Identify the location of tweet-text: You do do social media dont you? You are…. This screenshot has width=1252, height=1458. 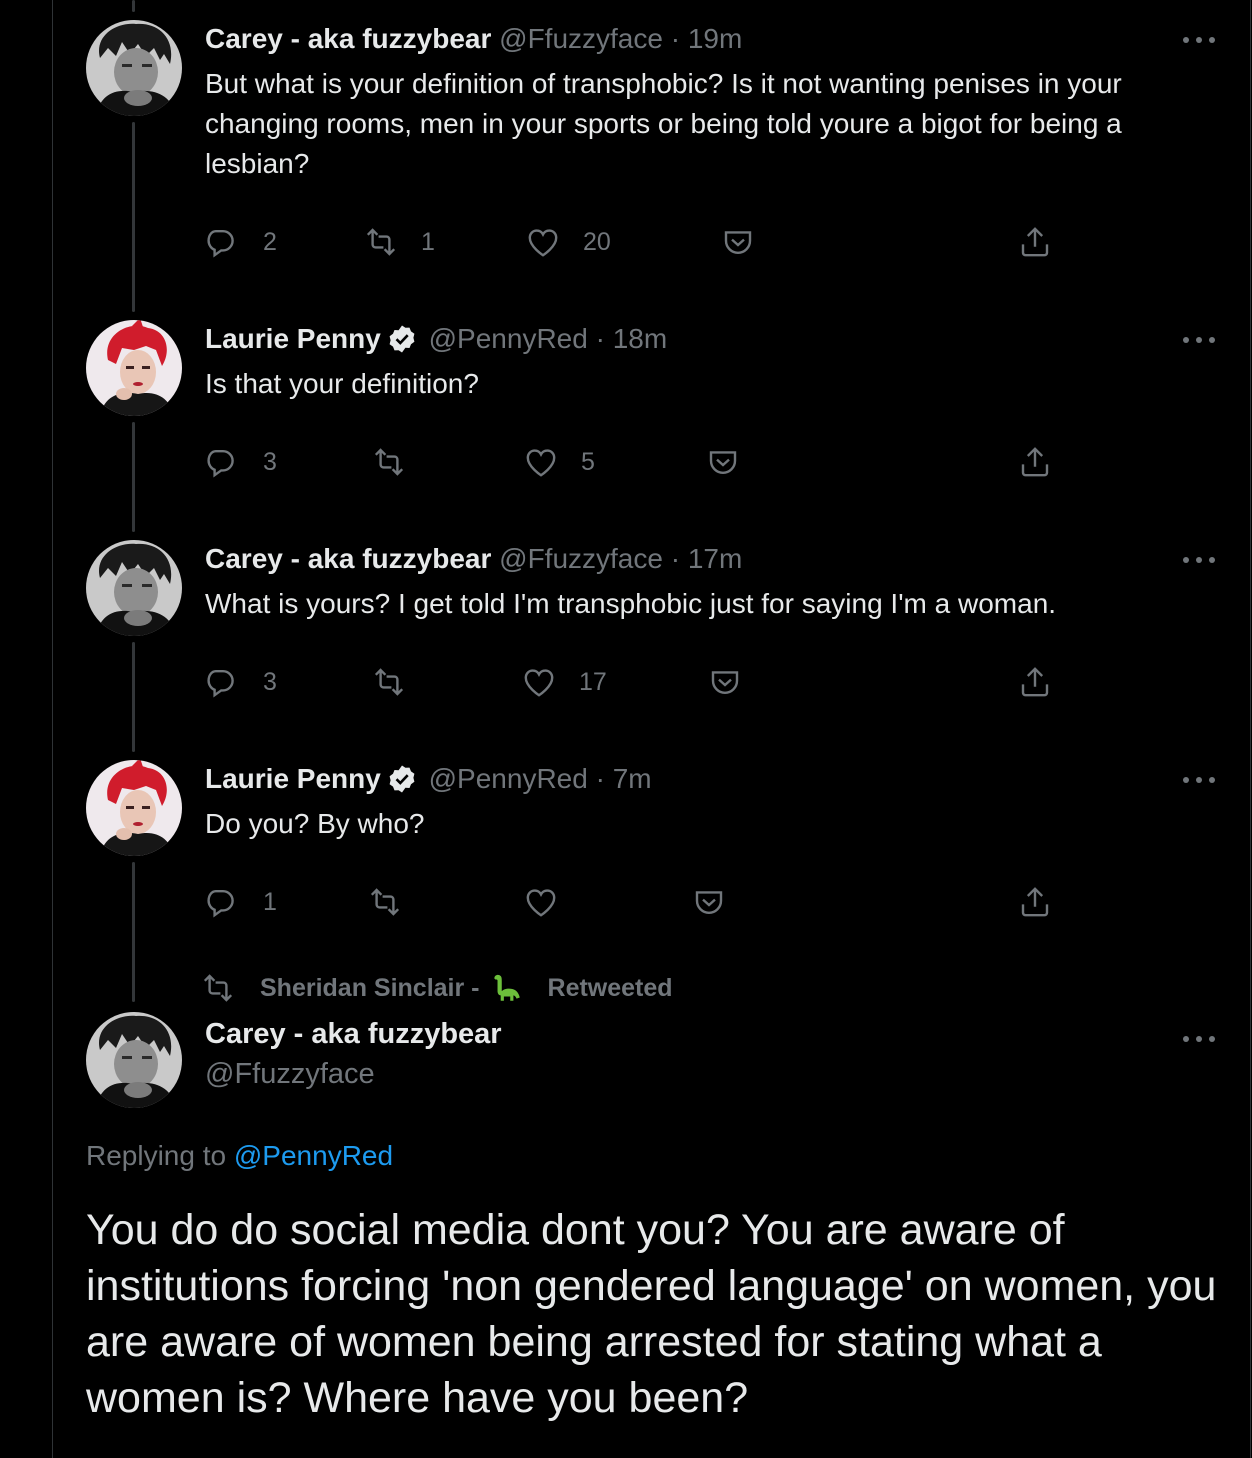
(651, 1314).